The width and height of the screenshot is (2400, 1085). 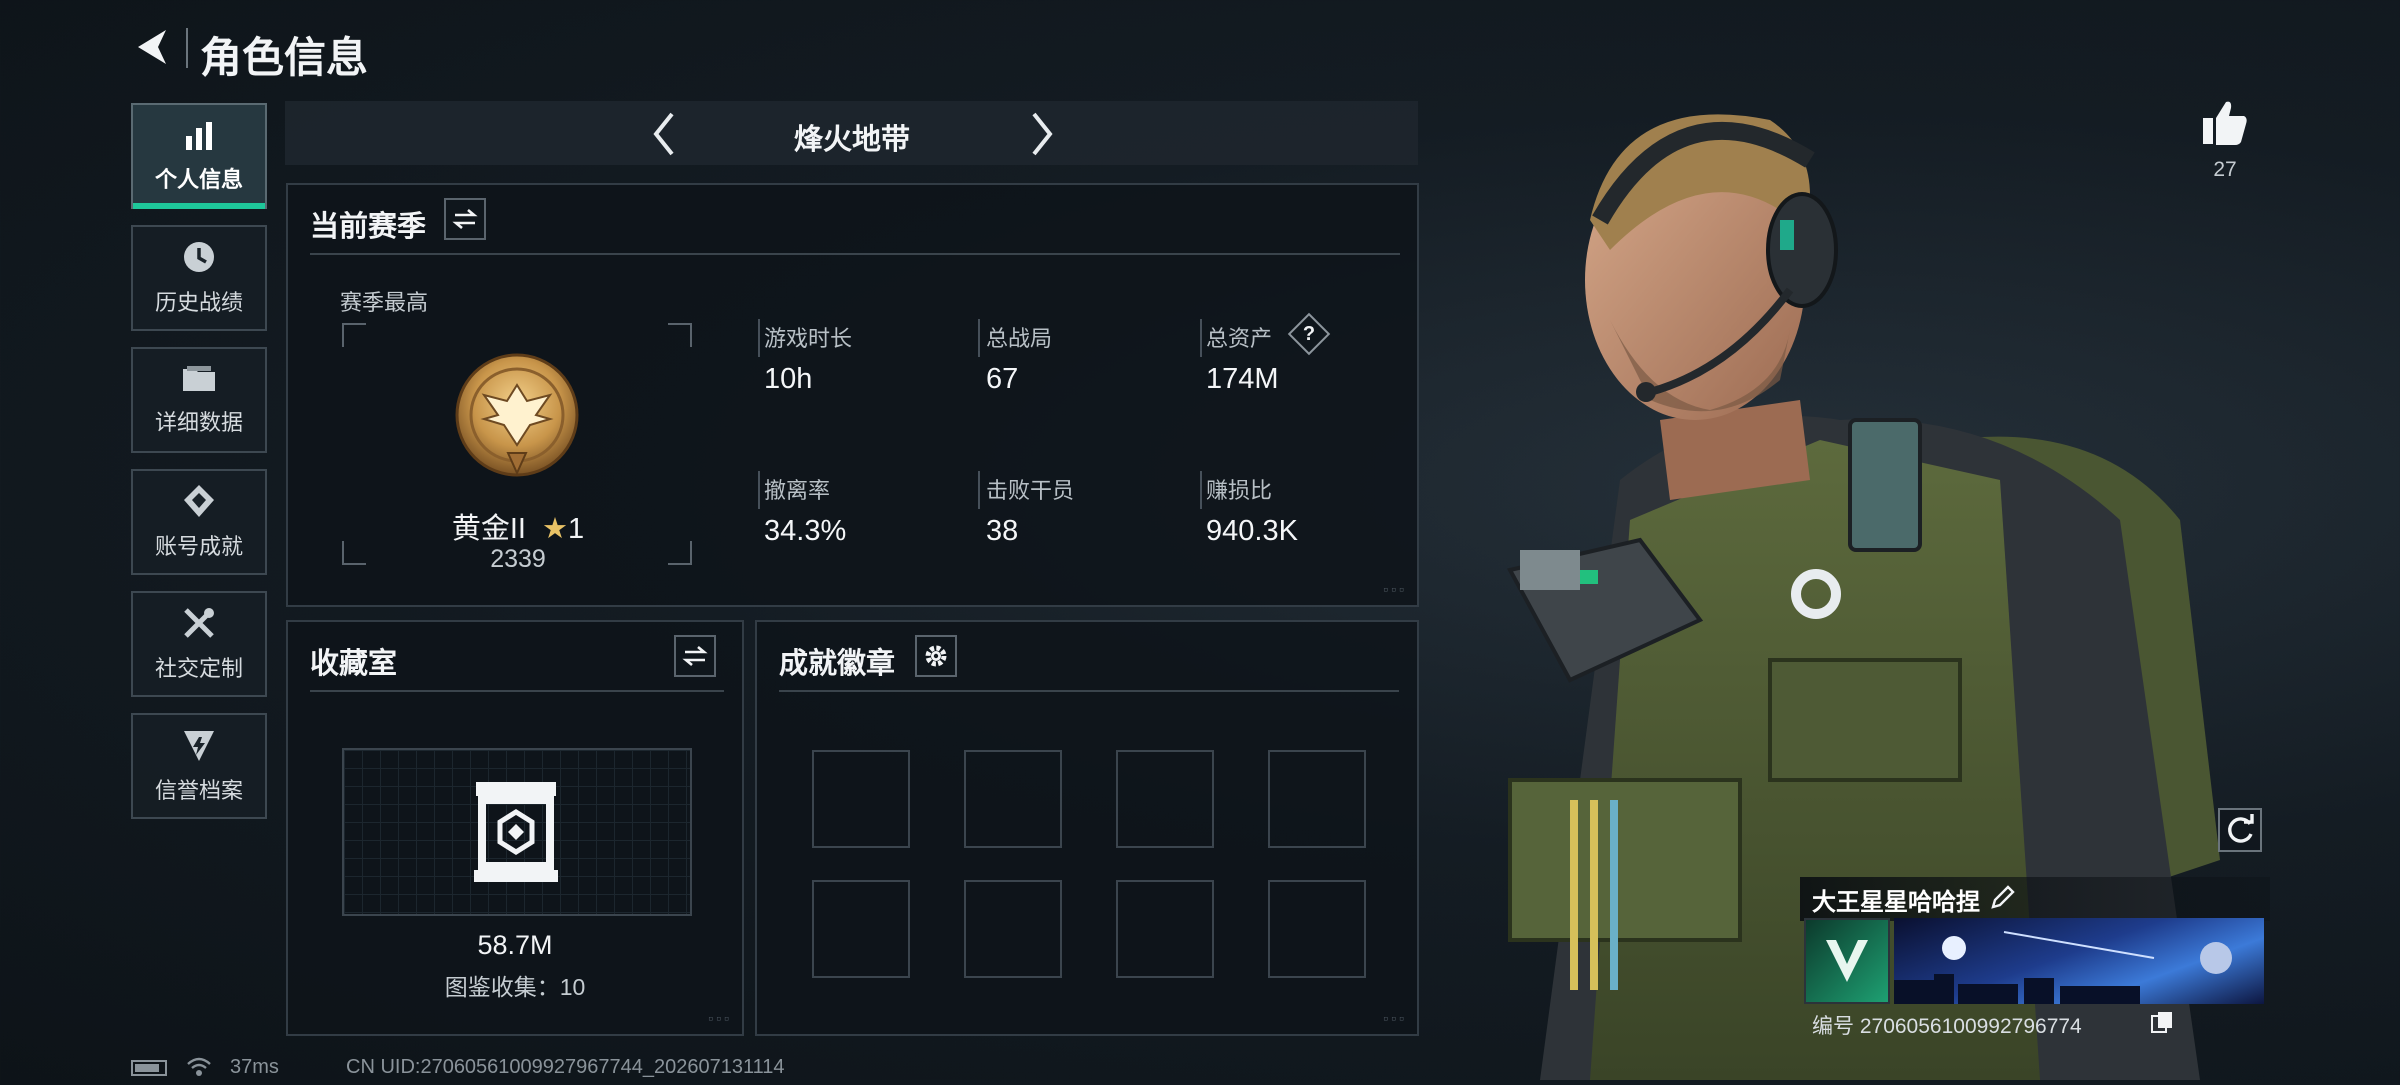 I want to click on rank-emblem, so click(x=517, y=417).